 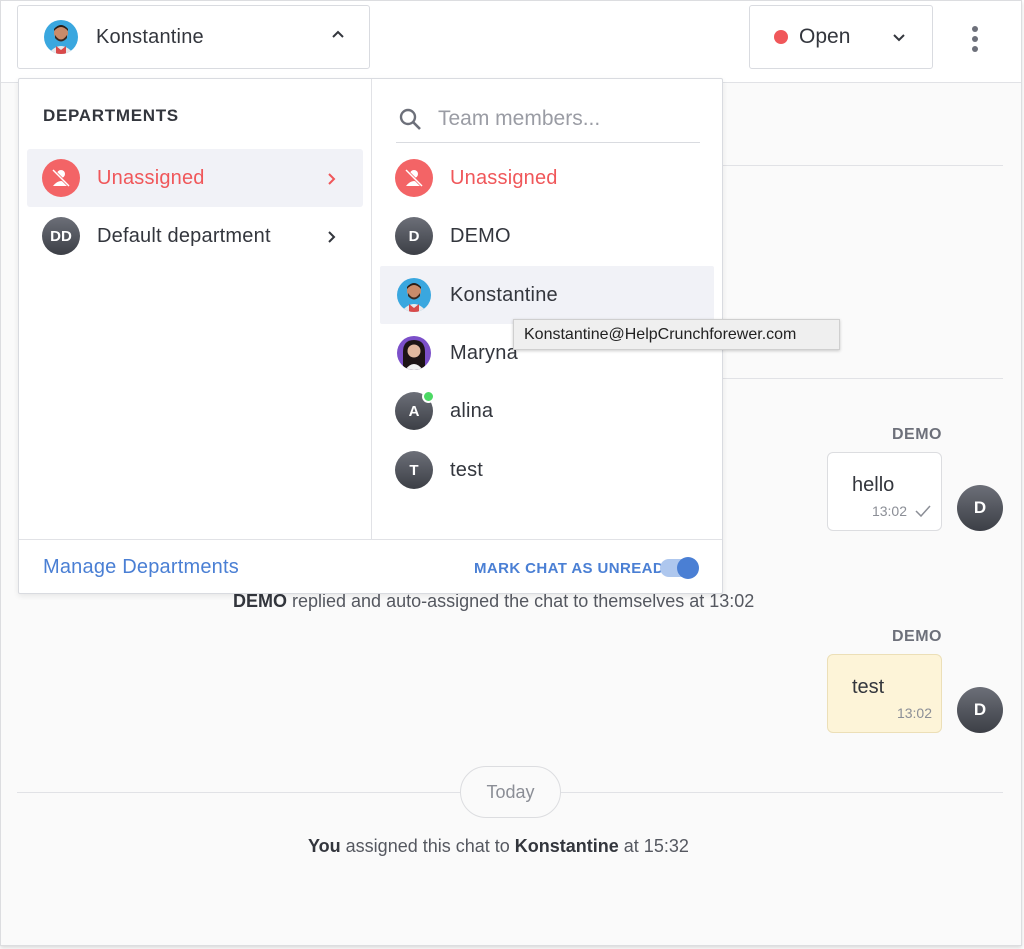 I want to click on assignee-select: Konstantine, so click(x=193, y=37).